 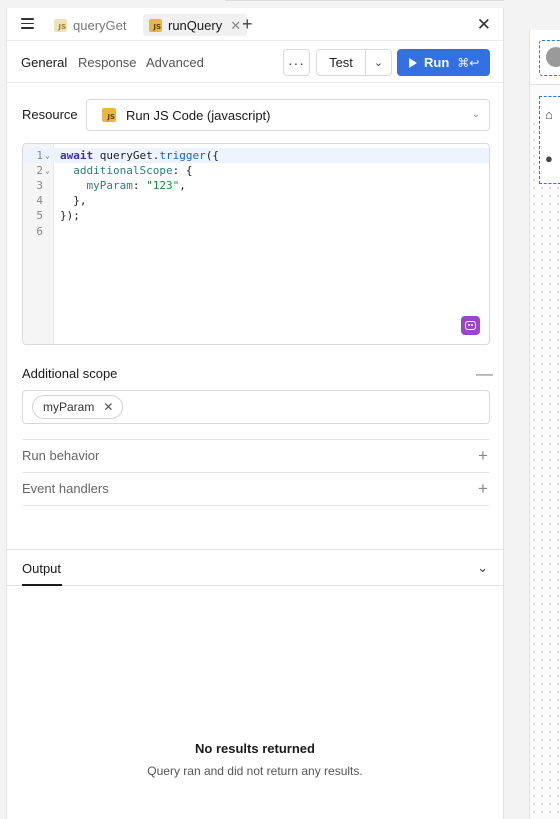 What do you see at coordinates (545, 469) in the screenshot?
I see `canvas-grid` at bounding box center [545, 469].